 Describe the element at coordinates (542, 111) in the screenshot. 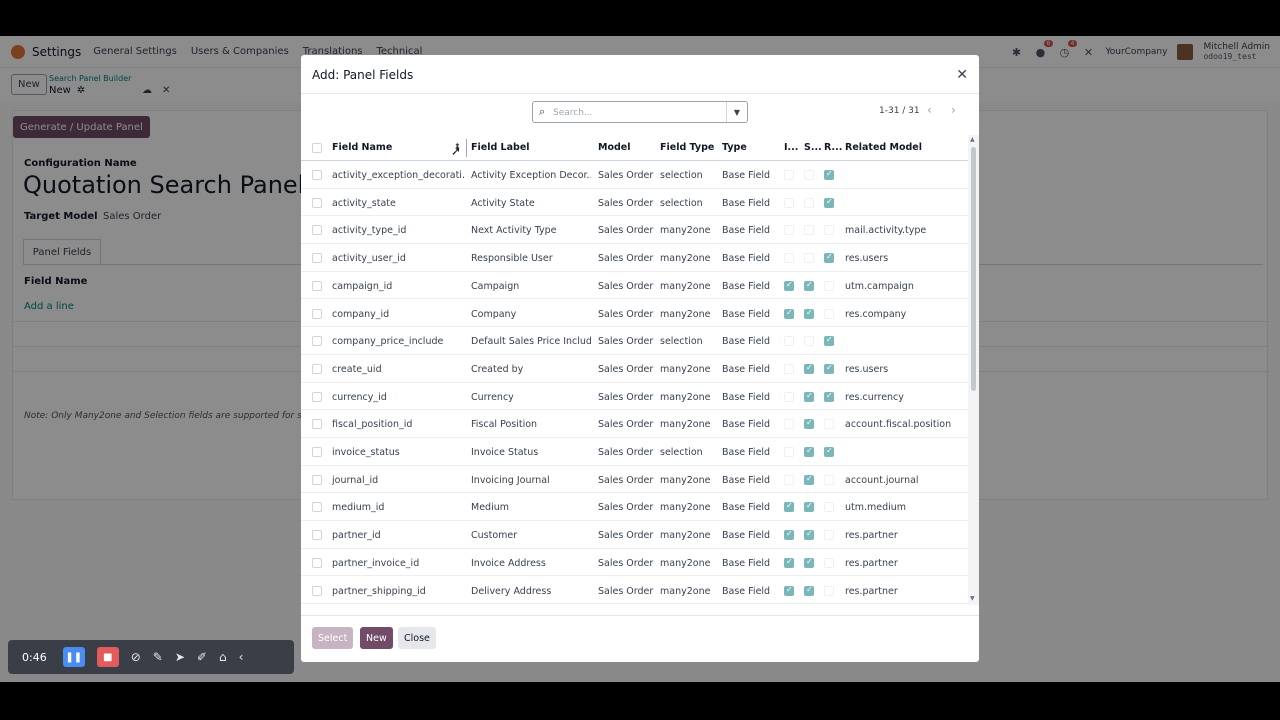

I see `search-icon: ⌕` at that location.